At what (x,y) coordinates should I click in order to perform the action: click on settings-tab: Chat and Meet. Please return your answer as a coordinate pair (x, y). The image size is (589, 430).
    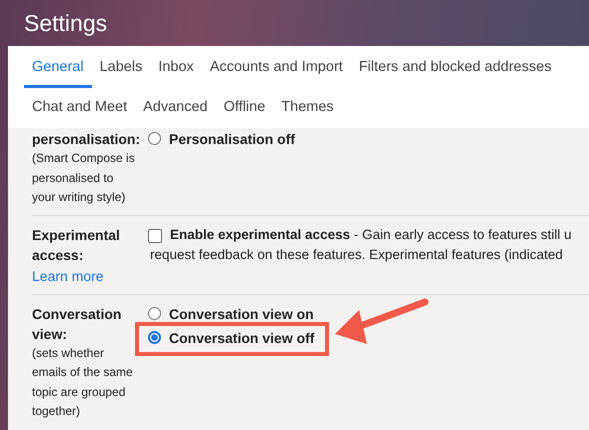
    Looking at the image, I should click on (80, 108).